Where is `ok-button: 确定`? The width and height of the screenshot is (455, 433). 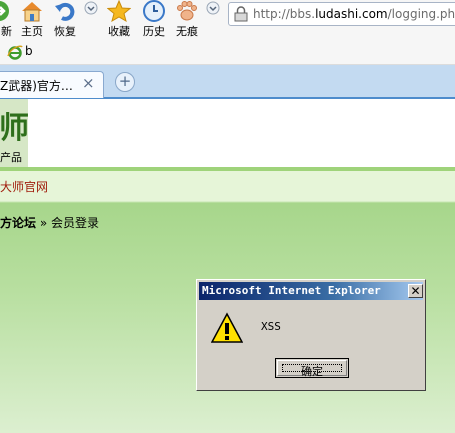
ok-button: 确定 is located at coordinates (312, 368).